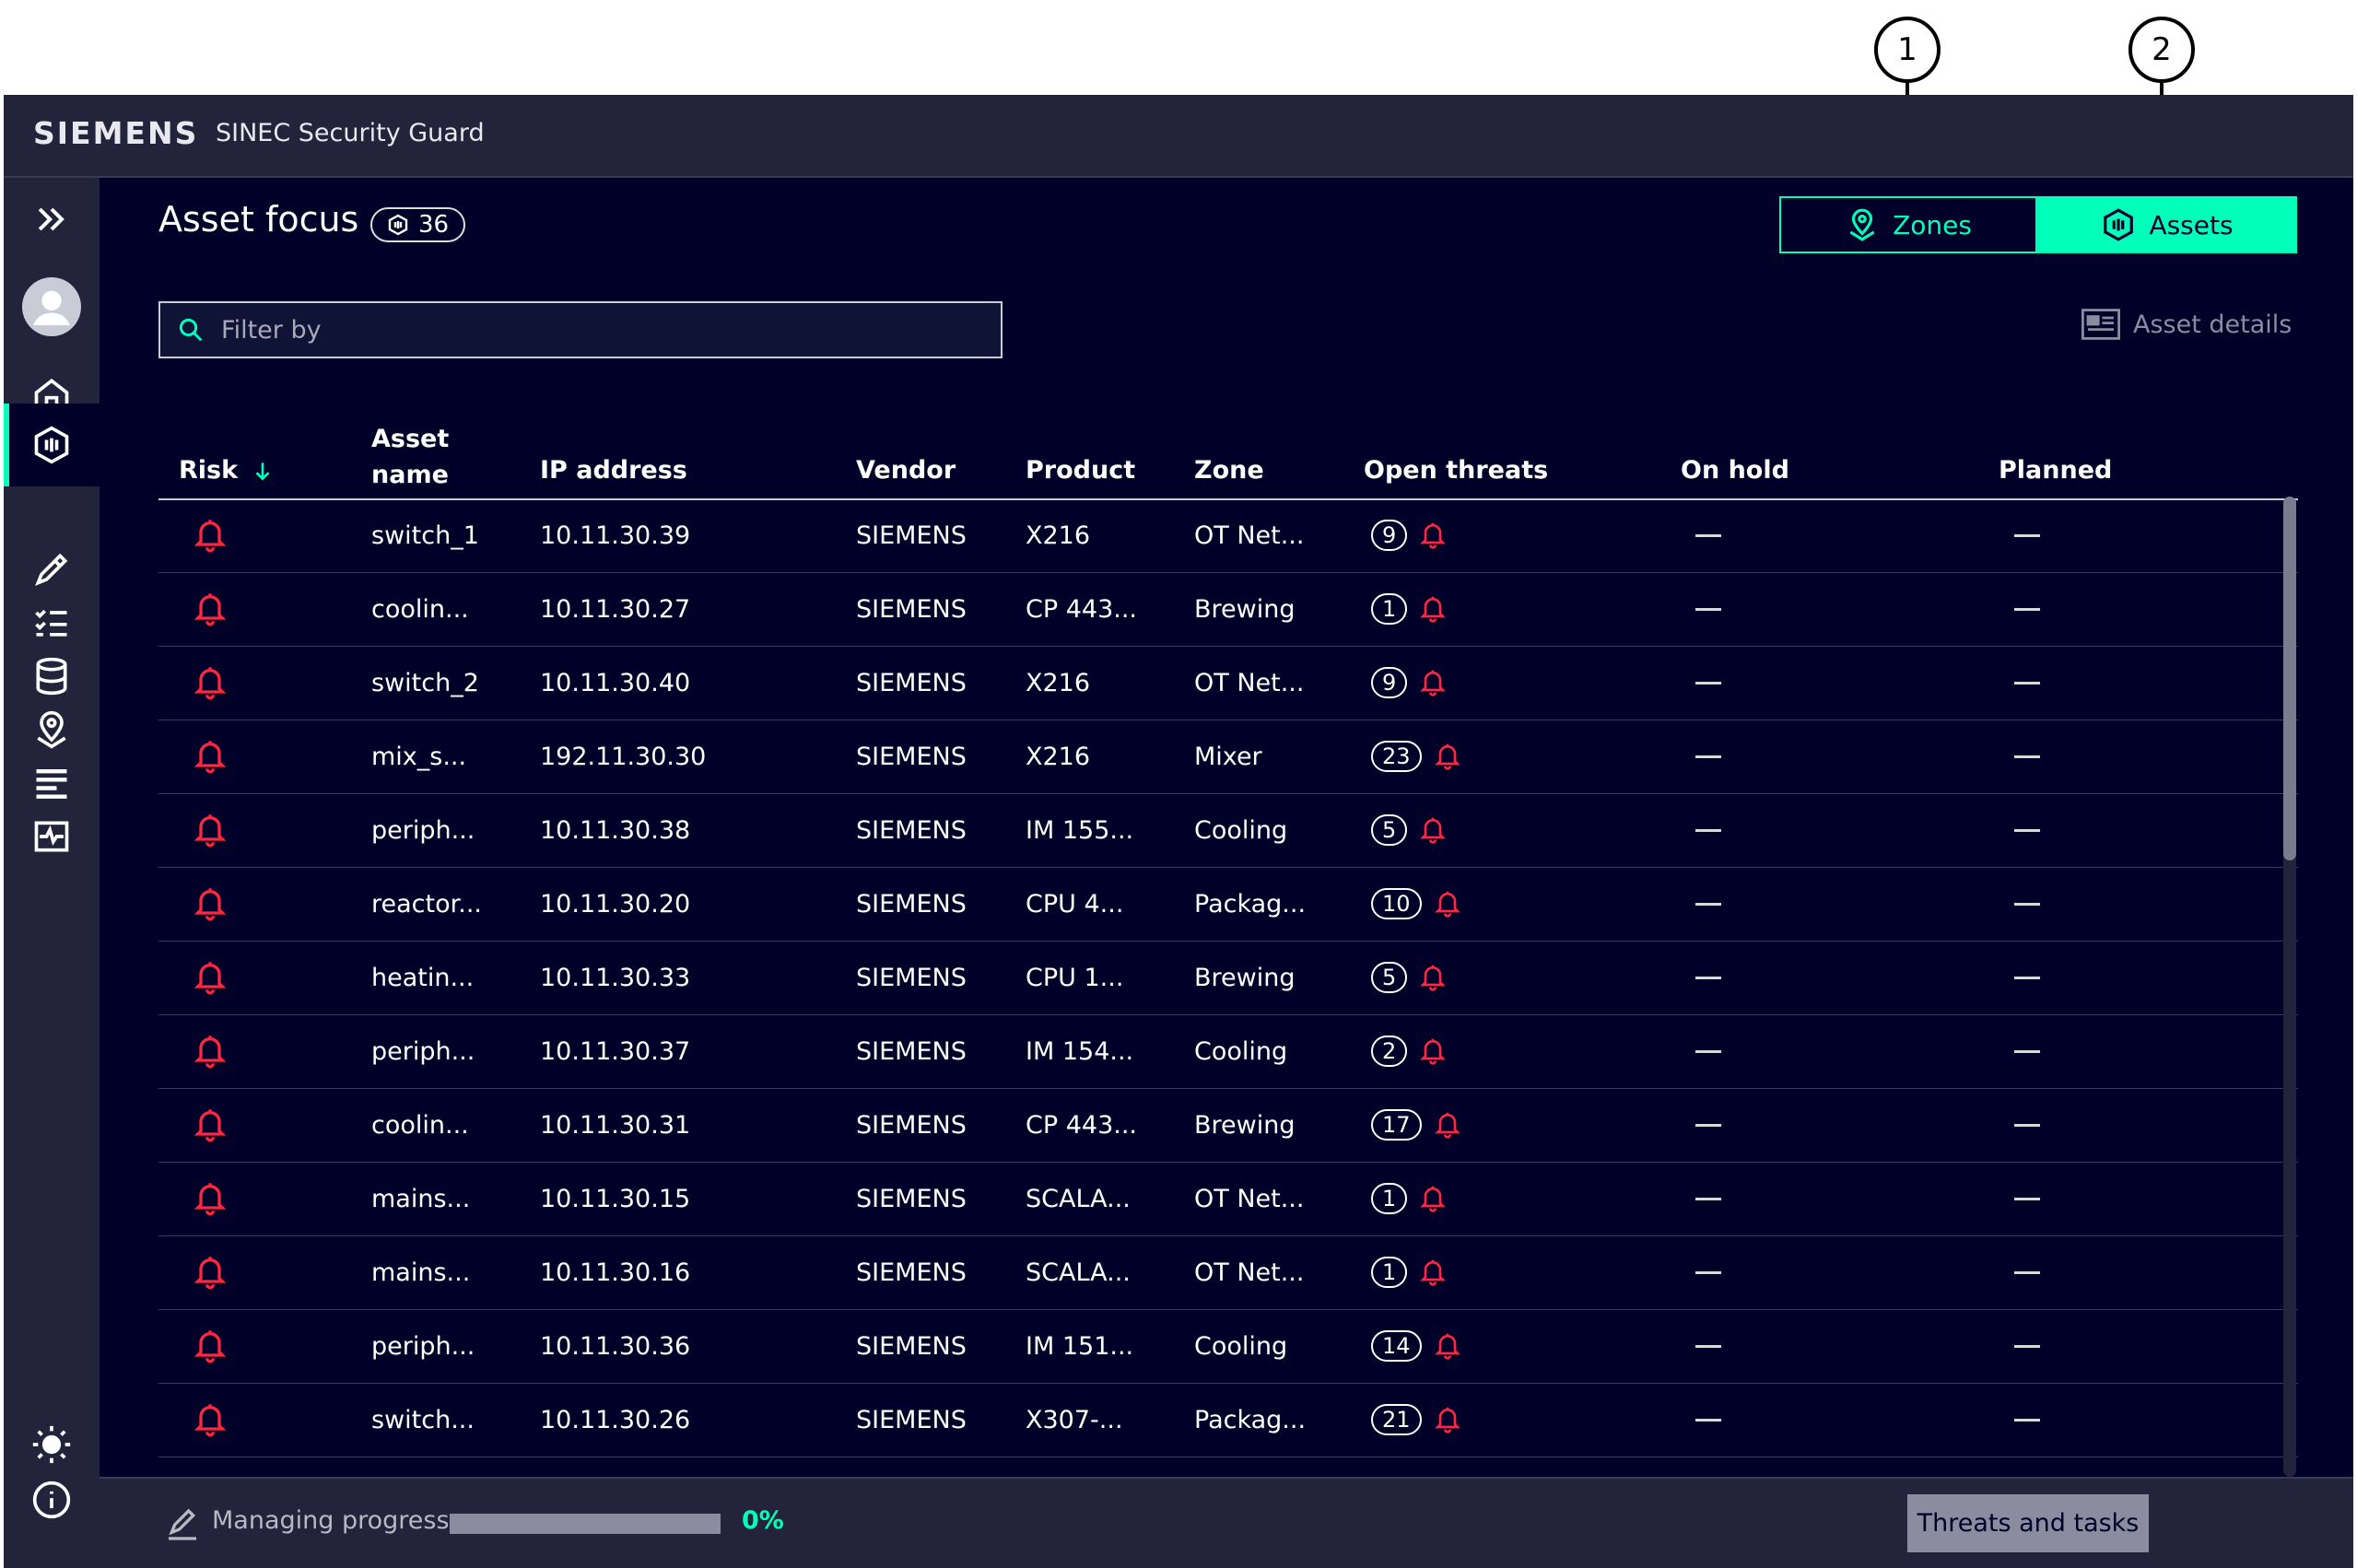 The height and width of the screenshot is (1568, 2357). What do you see at coordinates (417, 457) in the screenshot?
I see `column-header-asset-name: Asset name` at bounding box center [417, 457].